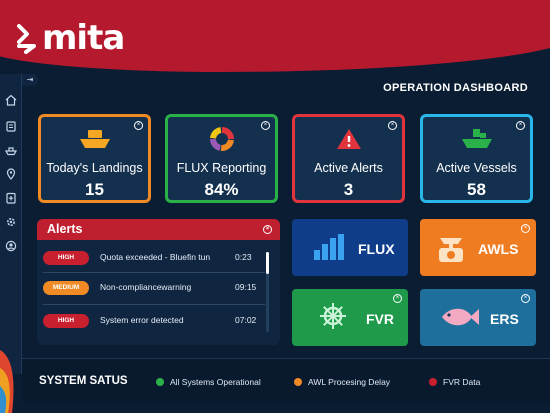  I want to click on status-item-delay: AWL Procesing Delay, so click(342, 382).